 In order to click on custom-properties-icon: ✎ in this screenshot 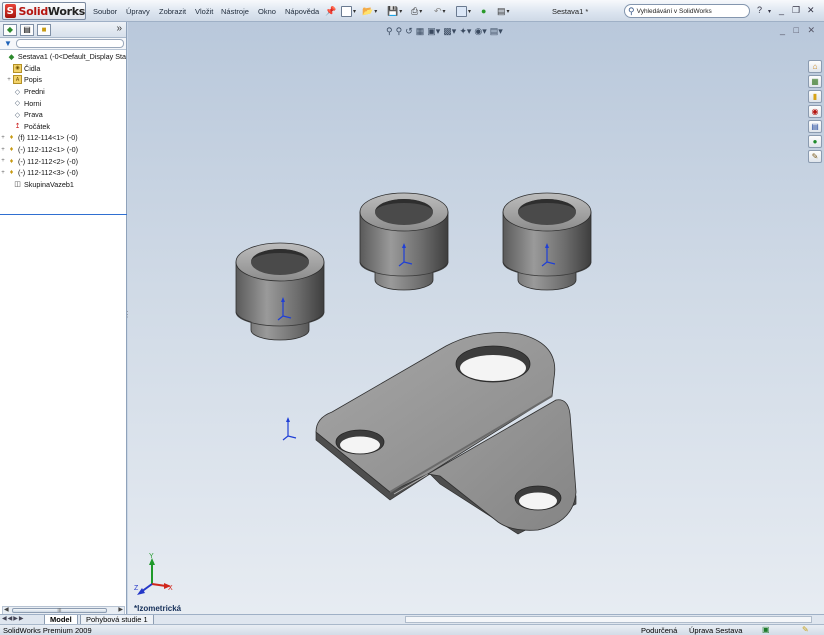, I will do `click(815, 156)`.